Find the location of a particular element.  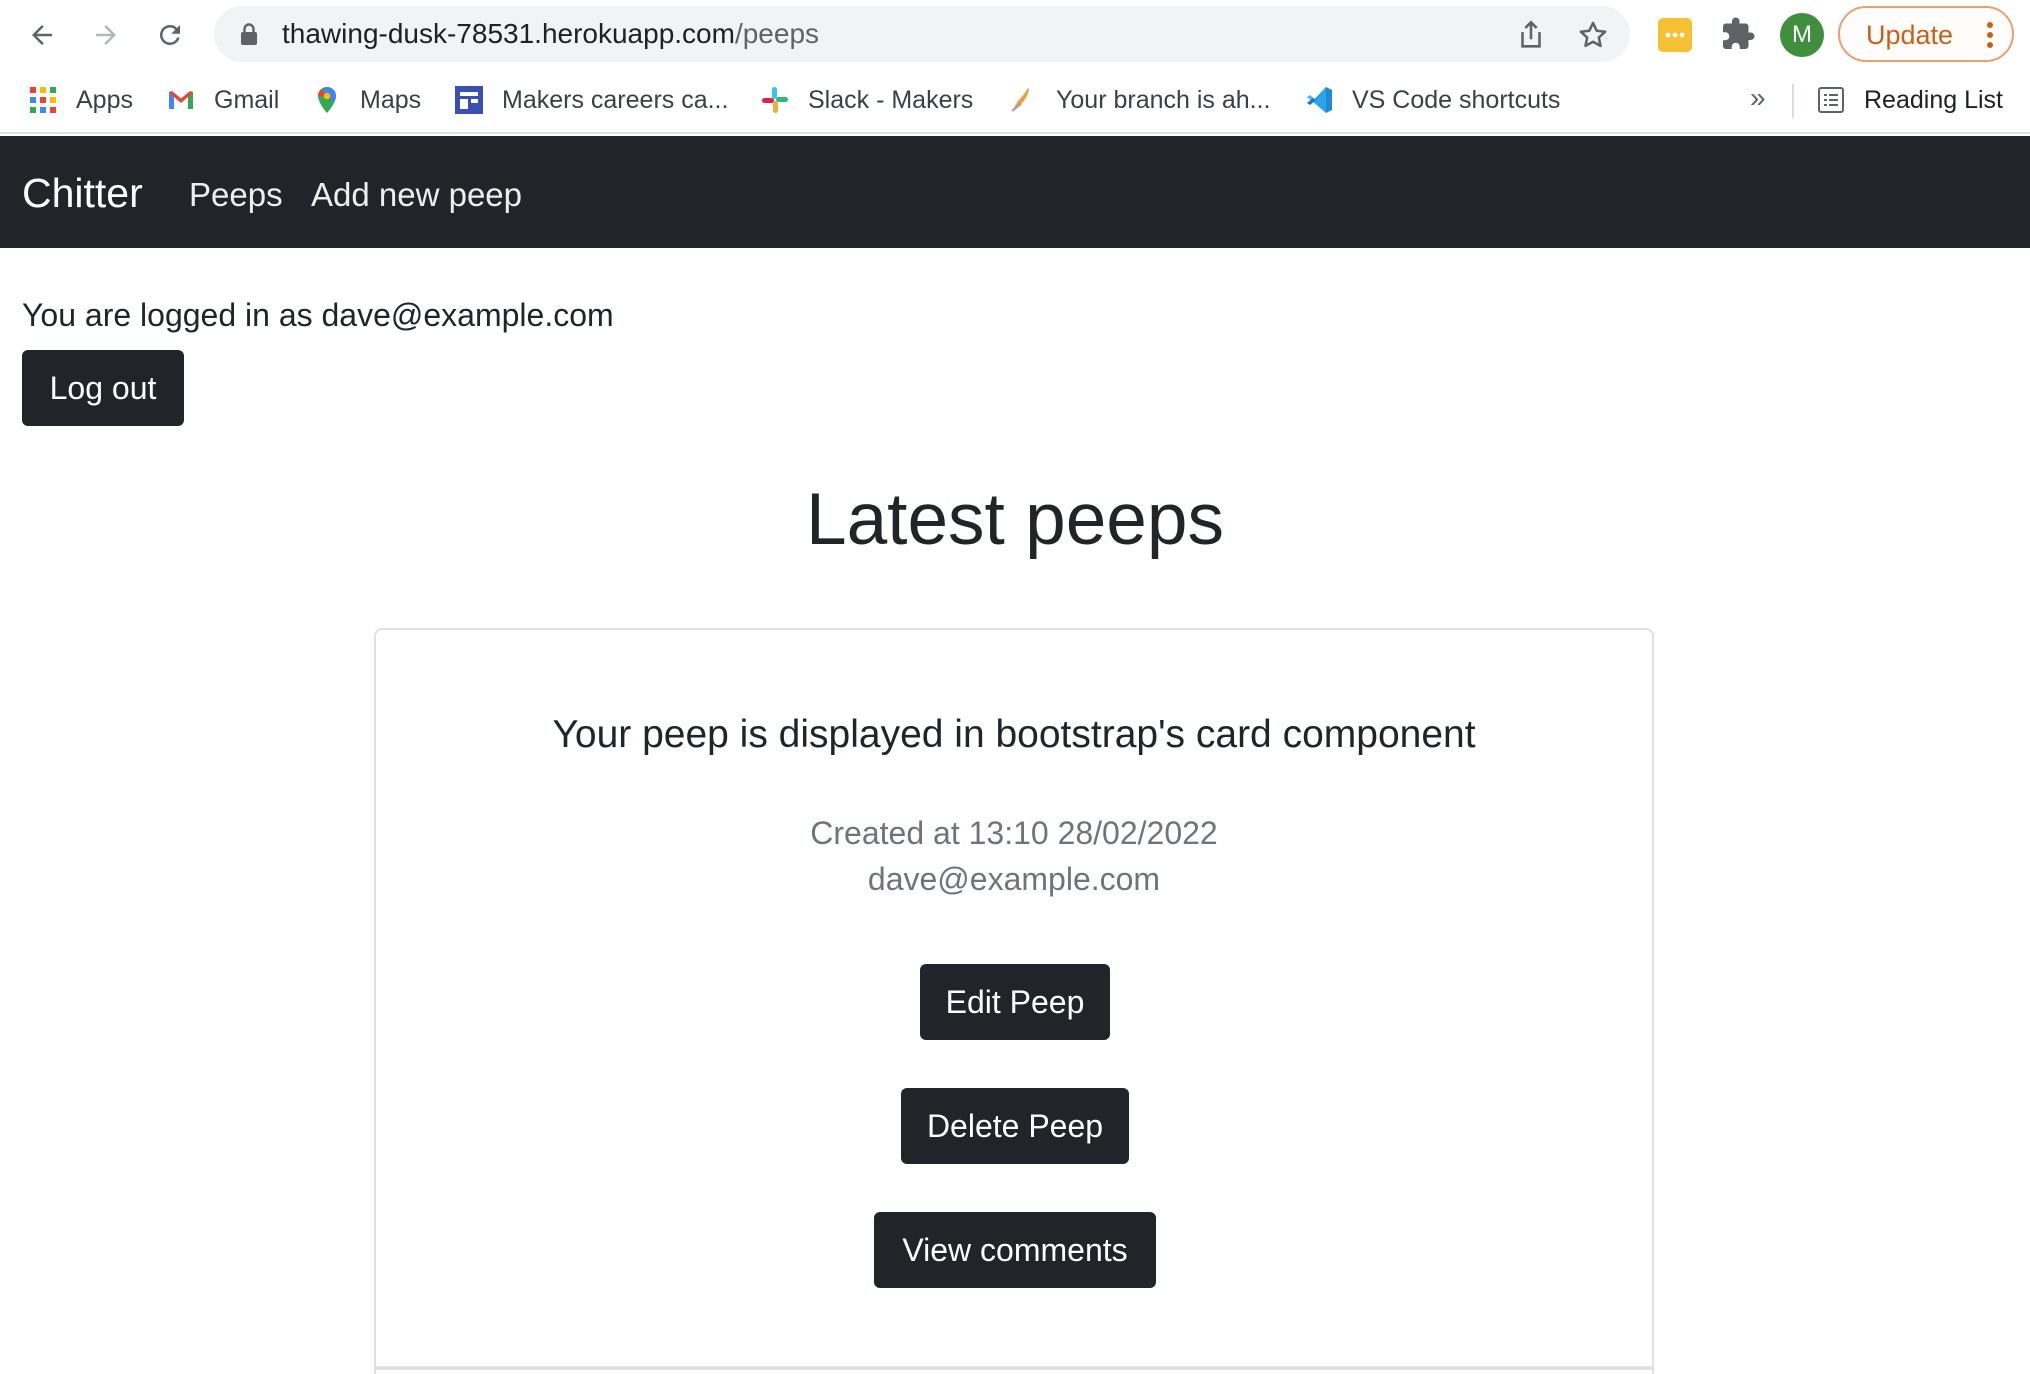

bookmark-star-icon is located at coordinates (1593, 35).